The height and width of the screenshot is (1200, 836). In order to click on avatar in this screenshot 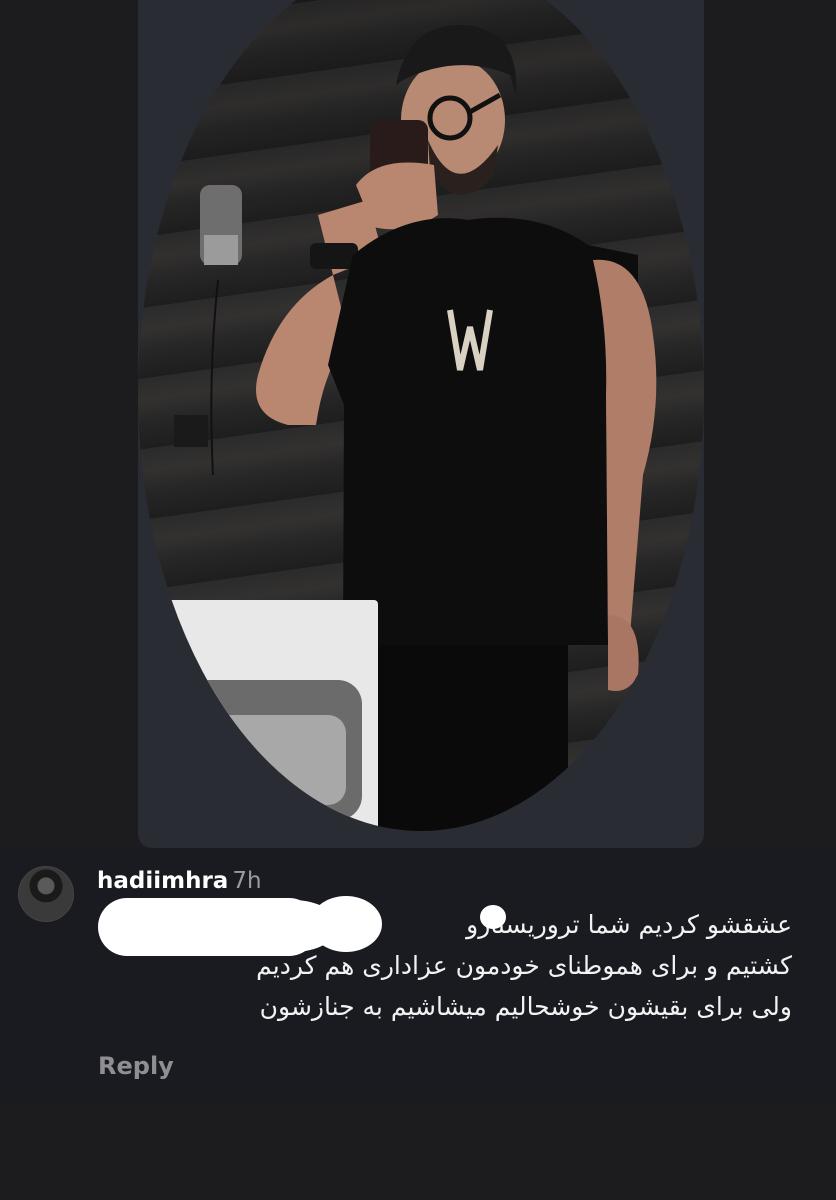, I will do `click(46, 894)`.